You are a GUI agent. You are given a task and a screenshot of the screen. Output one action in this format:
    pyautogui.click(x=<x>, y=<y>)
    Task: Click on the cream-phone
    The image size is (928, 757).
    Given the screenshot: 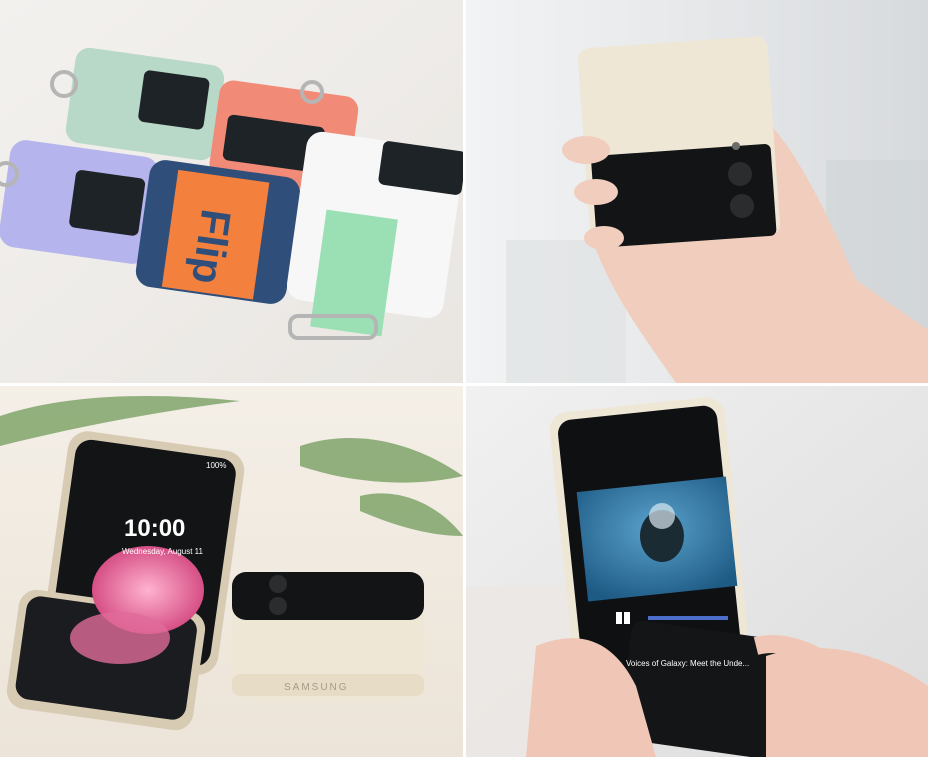 What is the action you would take?
    pyautogui.click(x=679, y=142)
    